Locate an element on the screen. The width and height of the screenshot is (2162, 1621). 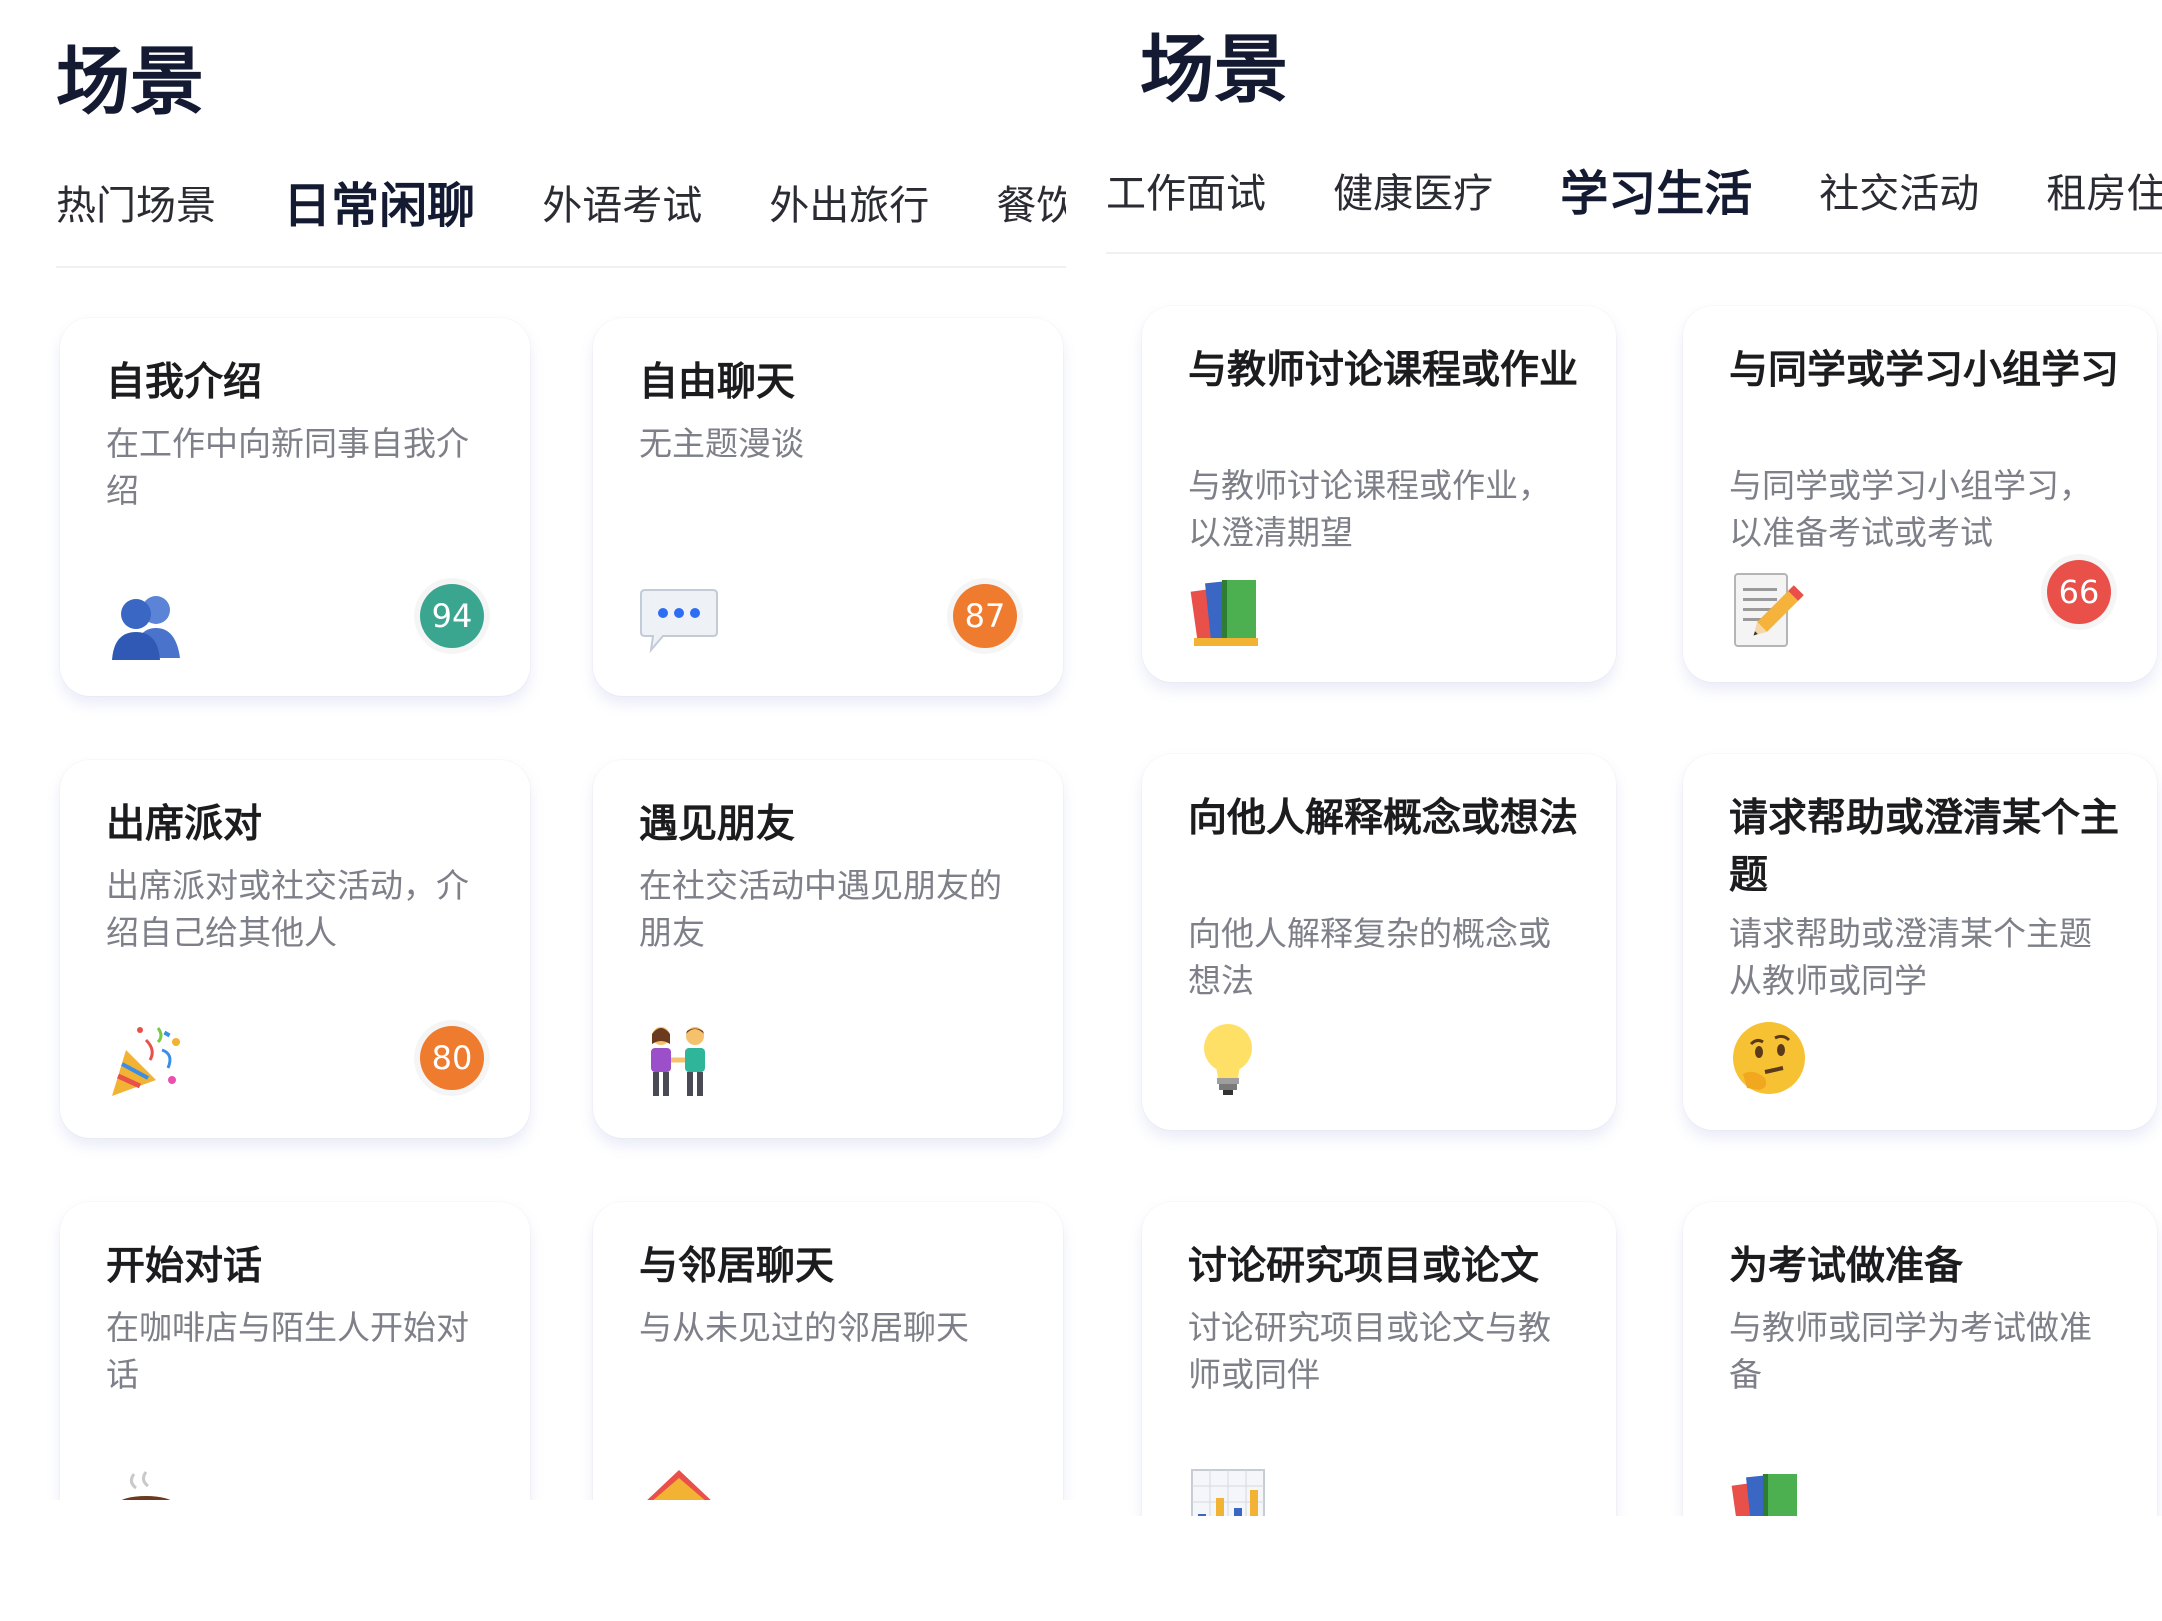
tab-renting-housing: 租房住宿 is located at coordinates (2104, 194).